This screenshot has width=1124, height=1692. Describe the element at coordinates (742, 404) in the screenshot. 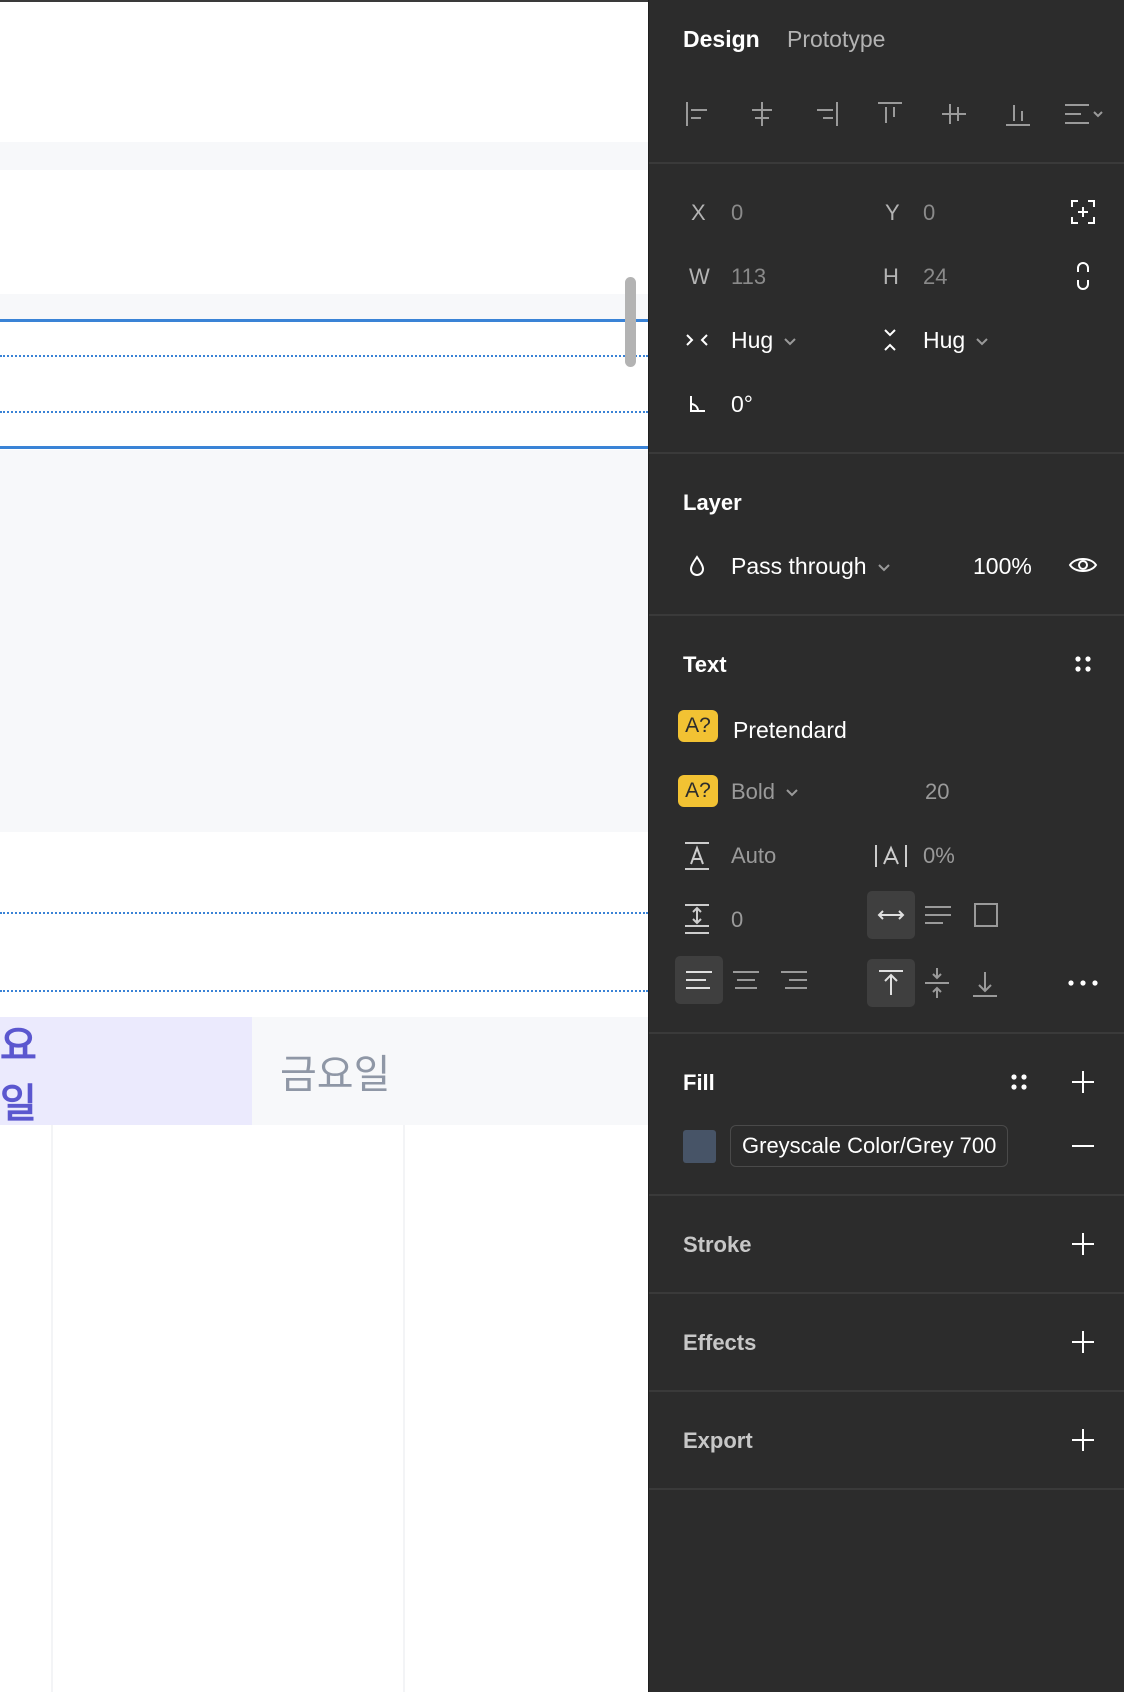

I see `rotation-input: 0°` at that location.